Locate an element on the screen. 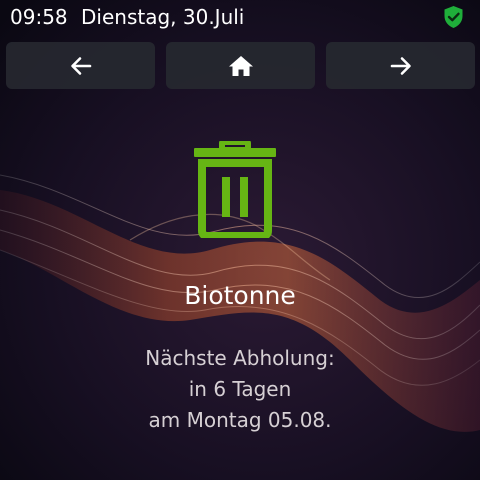  forward-button is located at coordinates (400, 65).